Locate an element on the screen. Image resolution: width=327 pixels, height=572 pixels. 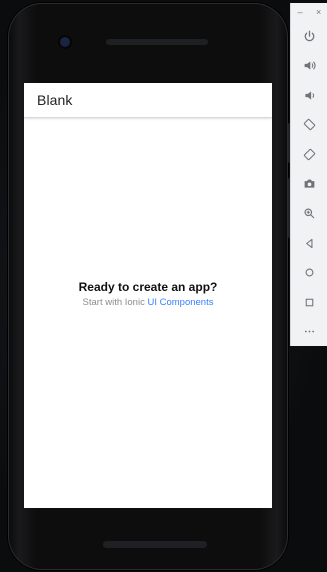
back-button is located at coordinates (309, 243).